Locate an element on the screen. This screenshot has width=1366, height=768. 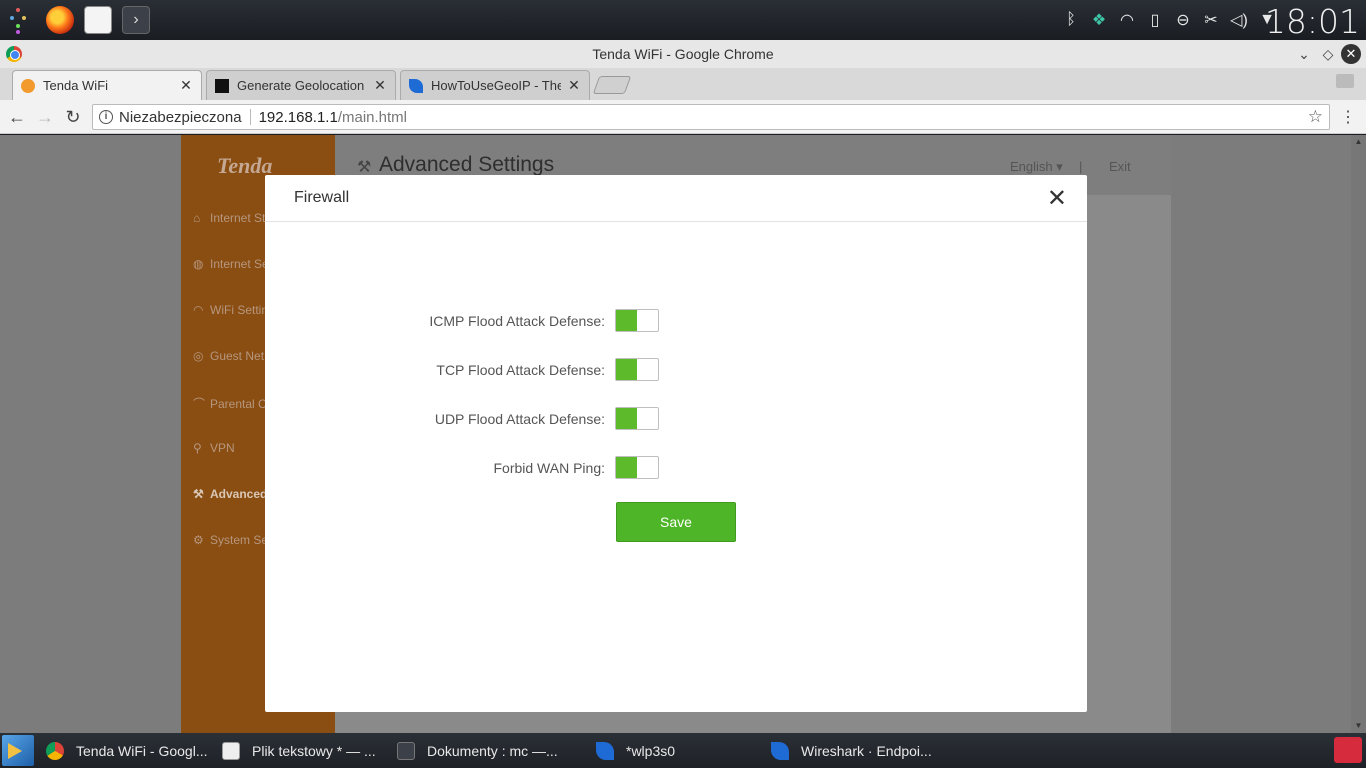
wireshark-favicon-icon is located at coordinates (416, 85).